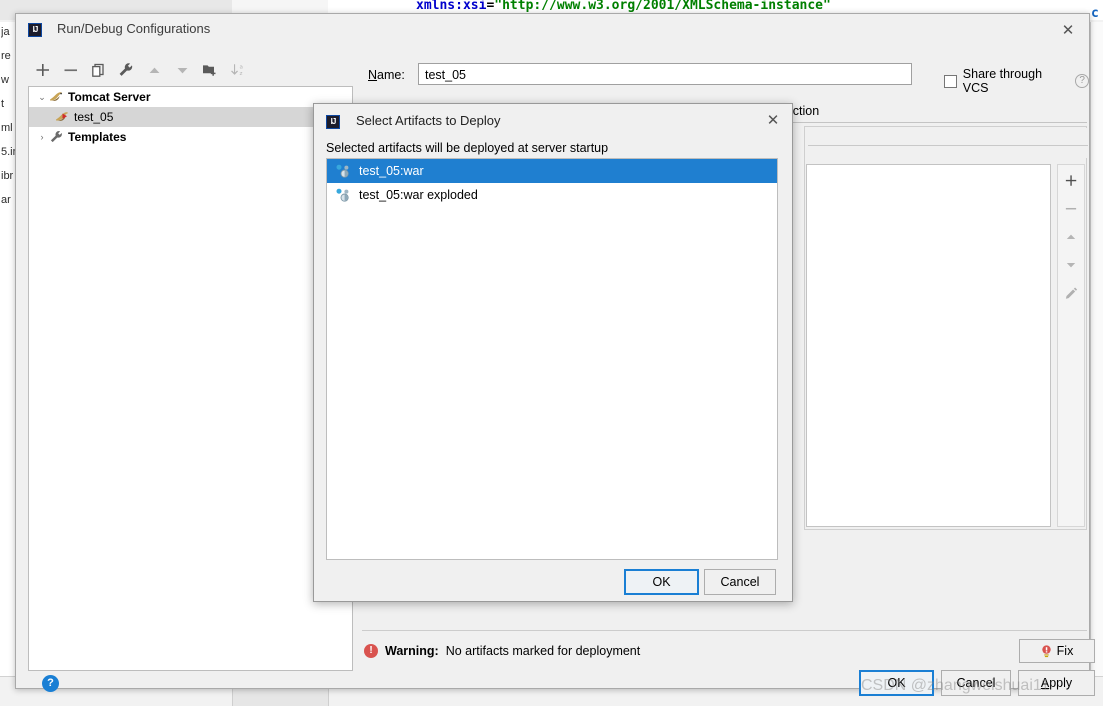  What do you see at coordinates (391, 75) in the screenshot?
I see `name-label-rest: ame:` at bounding box center [391, 75].